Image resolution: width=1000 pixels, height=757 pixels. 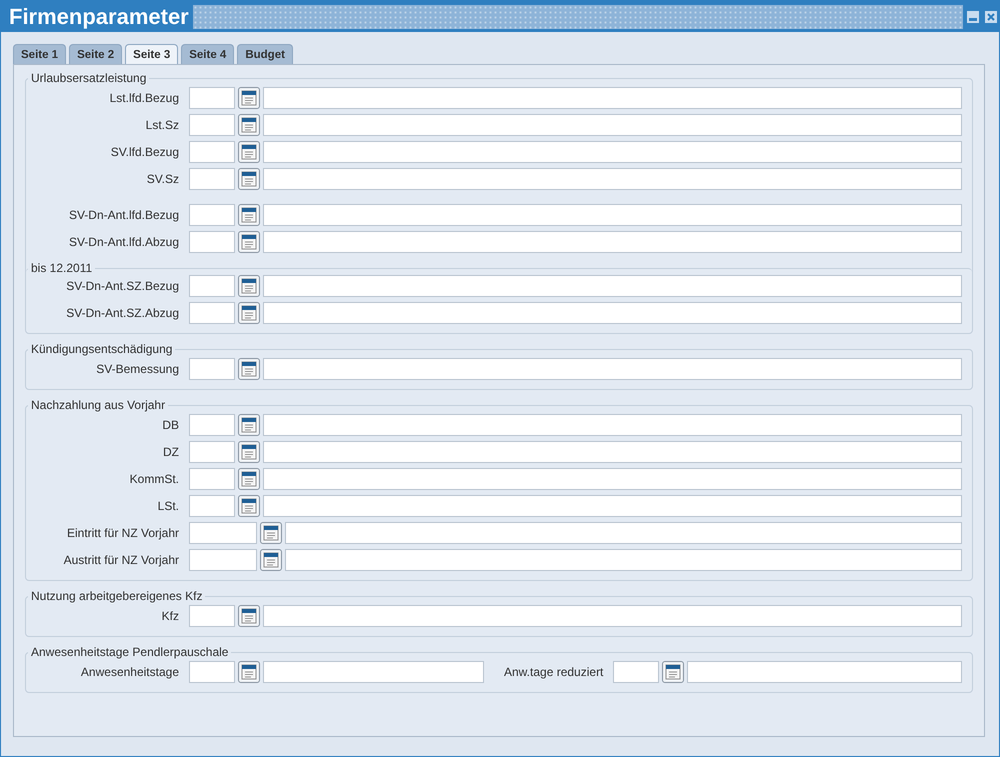 I want to click on tab: Seite 4, so click(x=207, y=54).